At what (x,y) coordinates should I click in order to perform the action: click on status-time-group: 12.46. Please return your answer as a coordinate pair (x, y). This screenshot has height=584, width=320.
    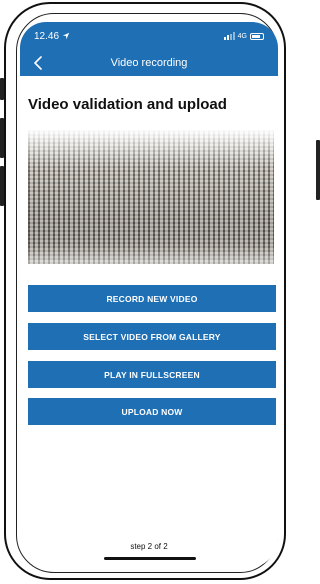
    Looking at the image, I should click on (52, 36).